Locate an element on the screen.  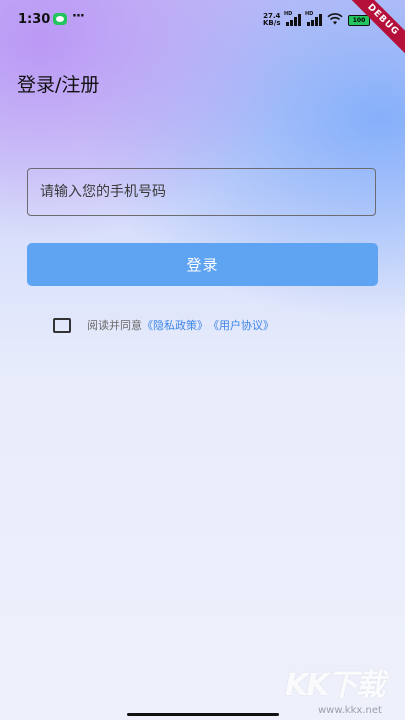
watermark-url: www.kkx.net is located at coordinates (350, 710).